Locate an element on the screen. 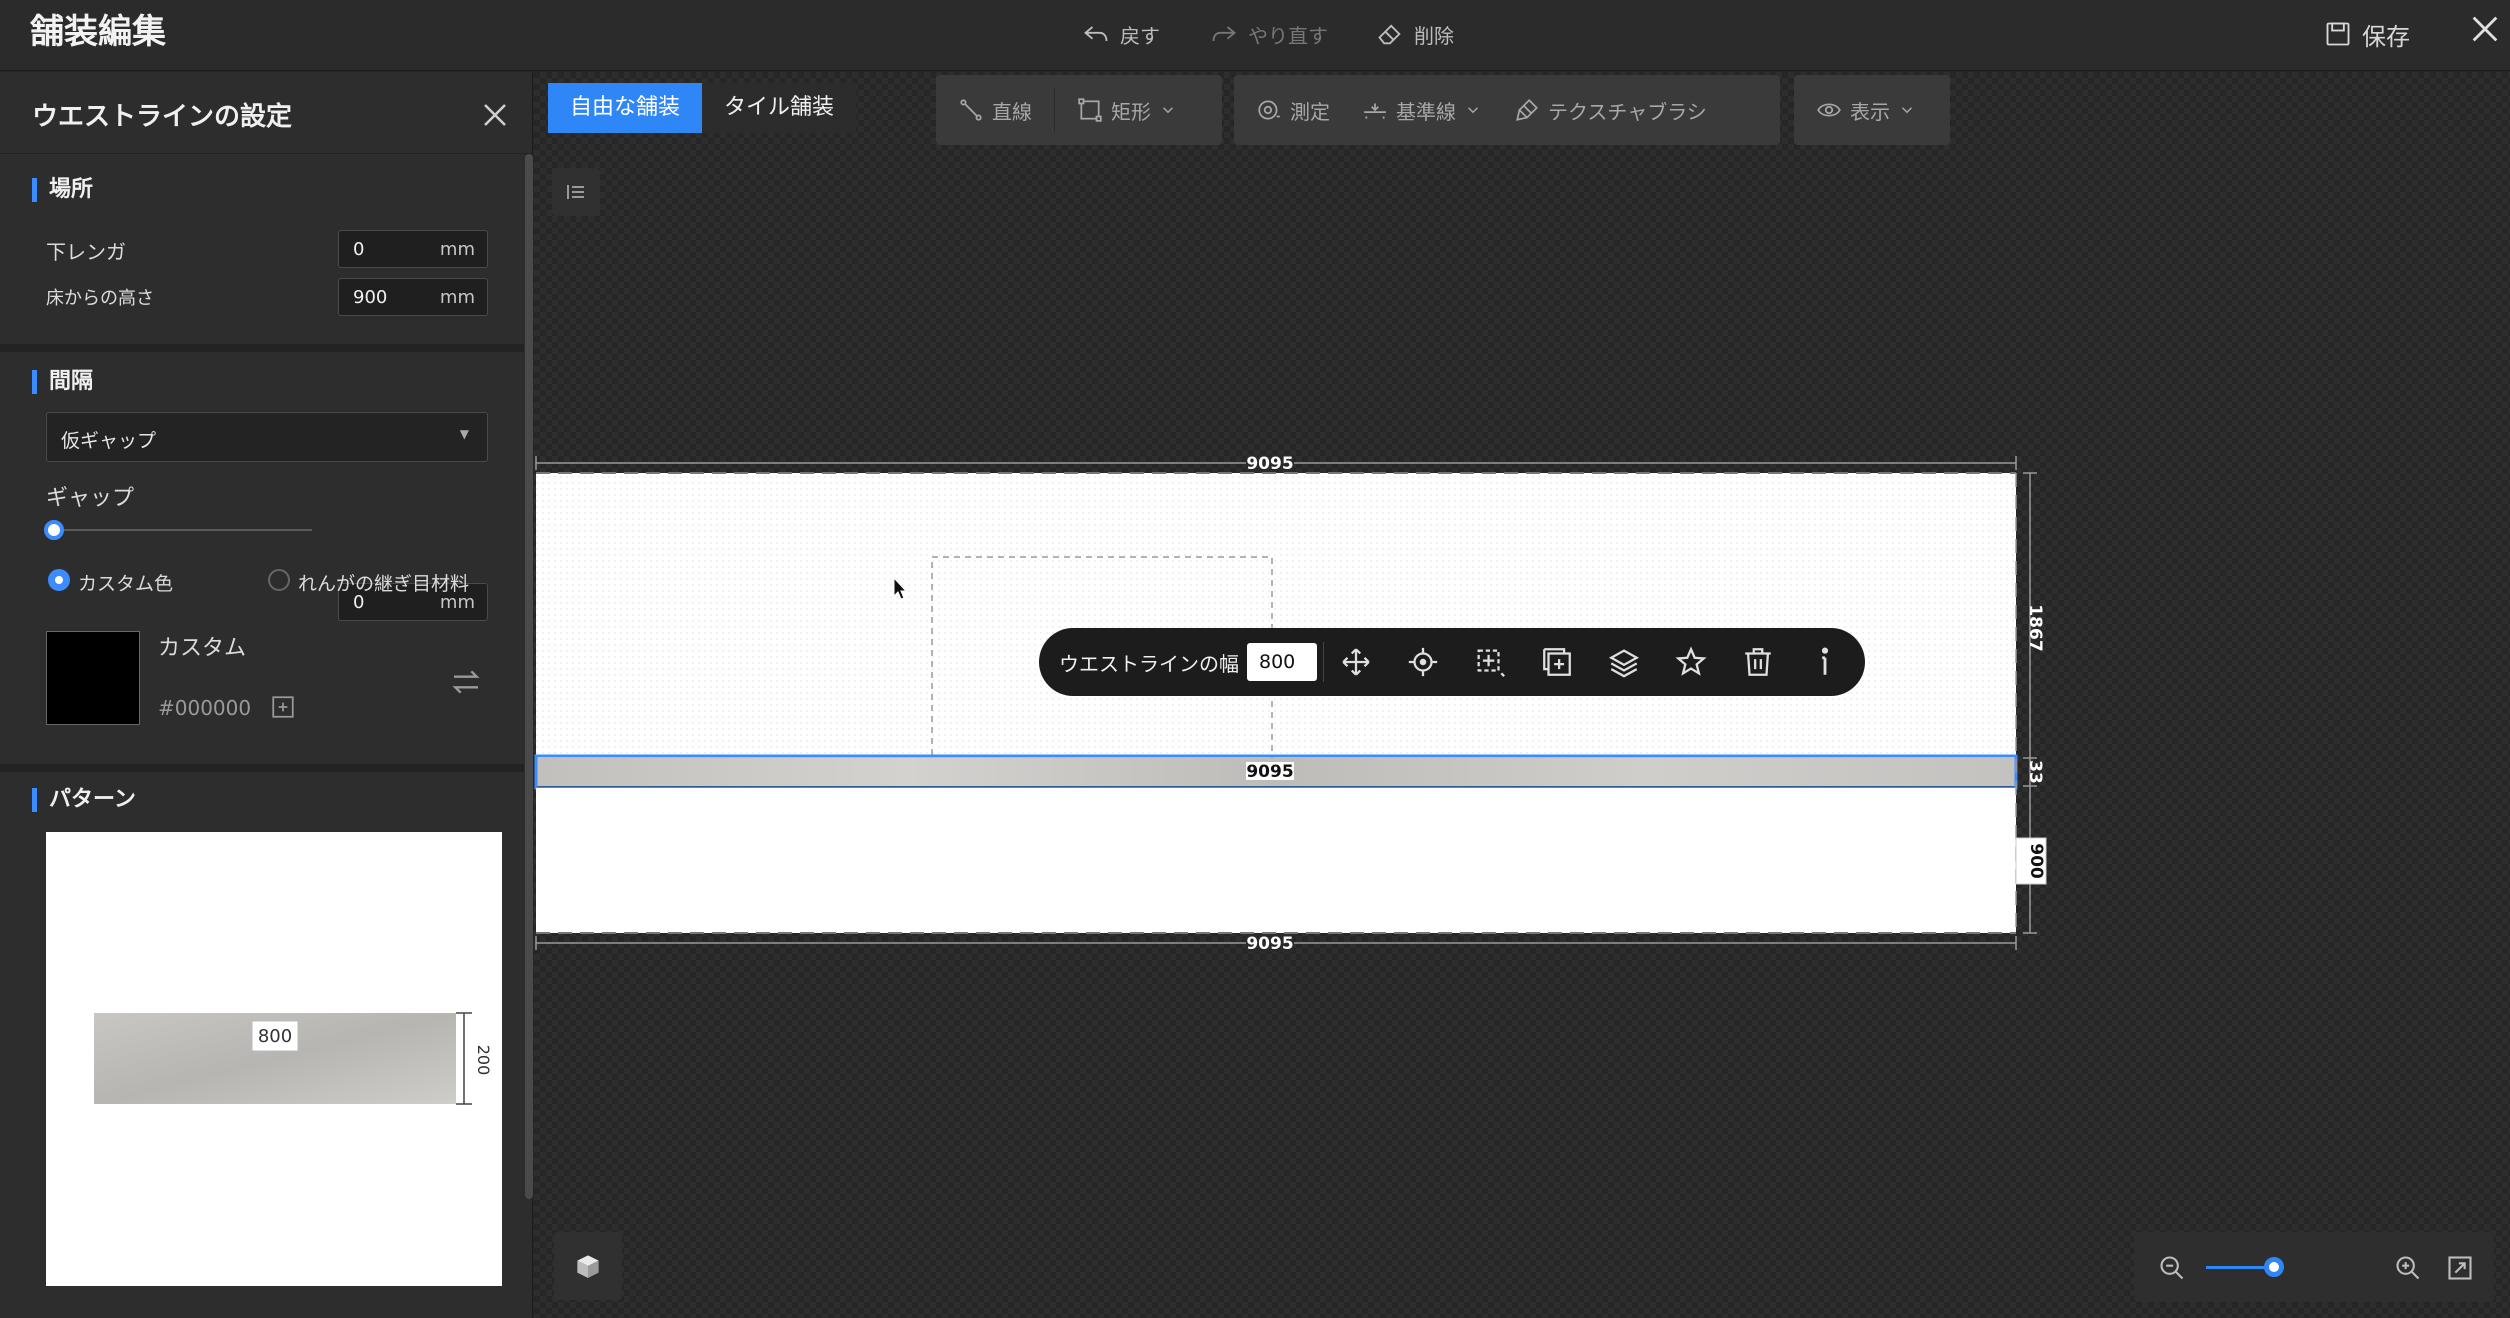  wall-lower-area is located at coordinates (1276, 860).